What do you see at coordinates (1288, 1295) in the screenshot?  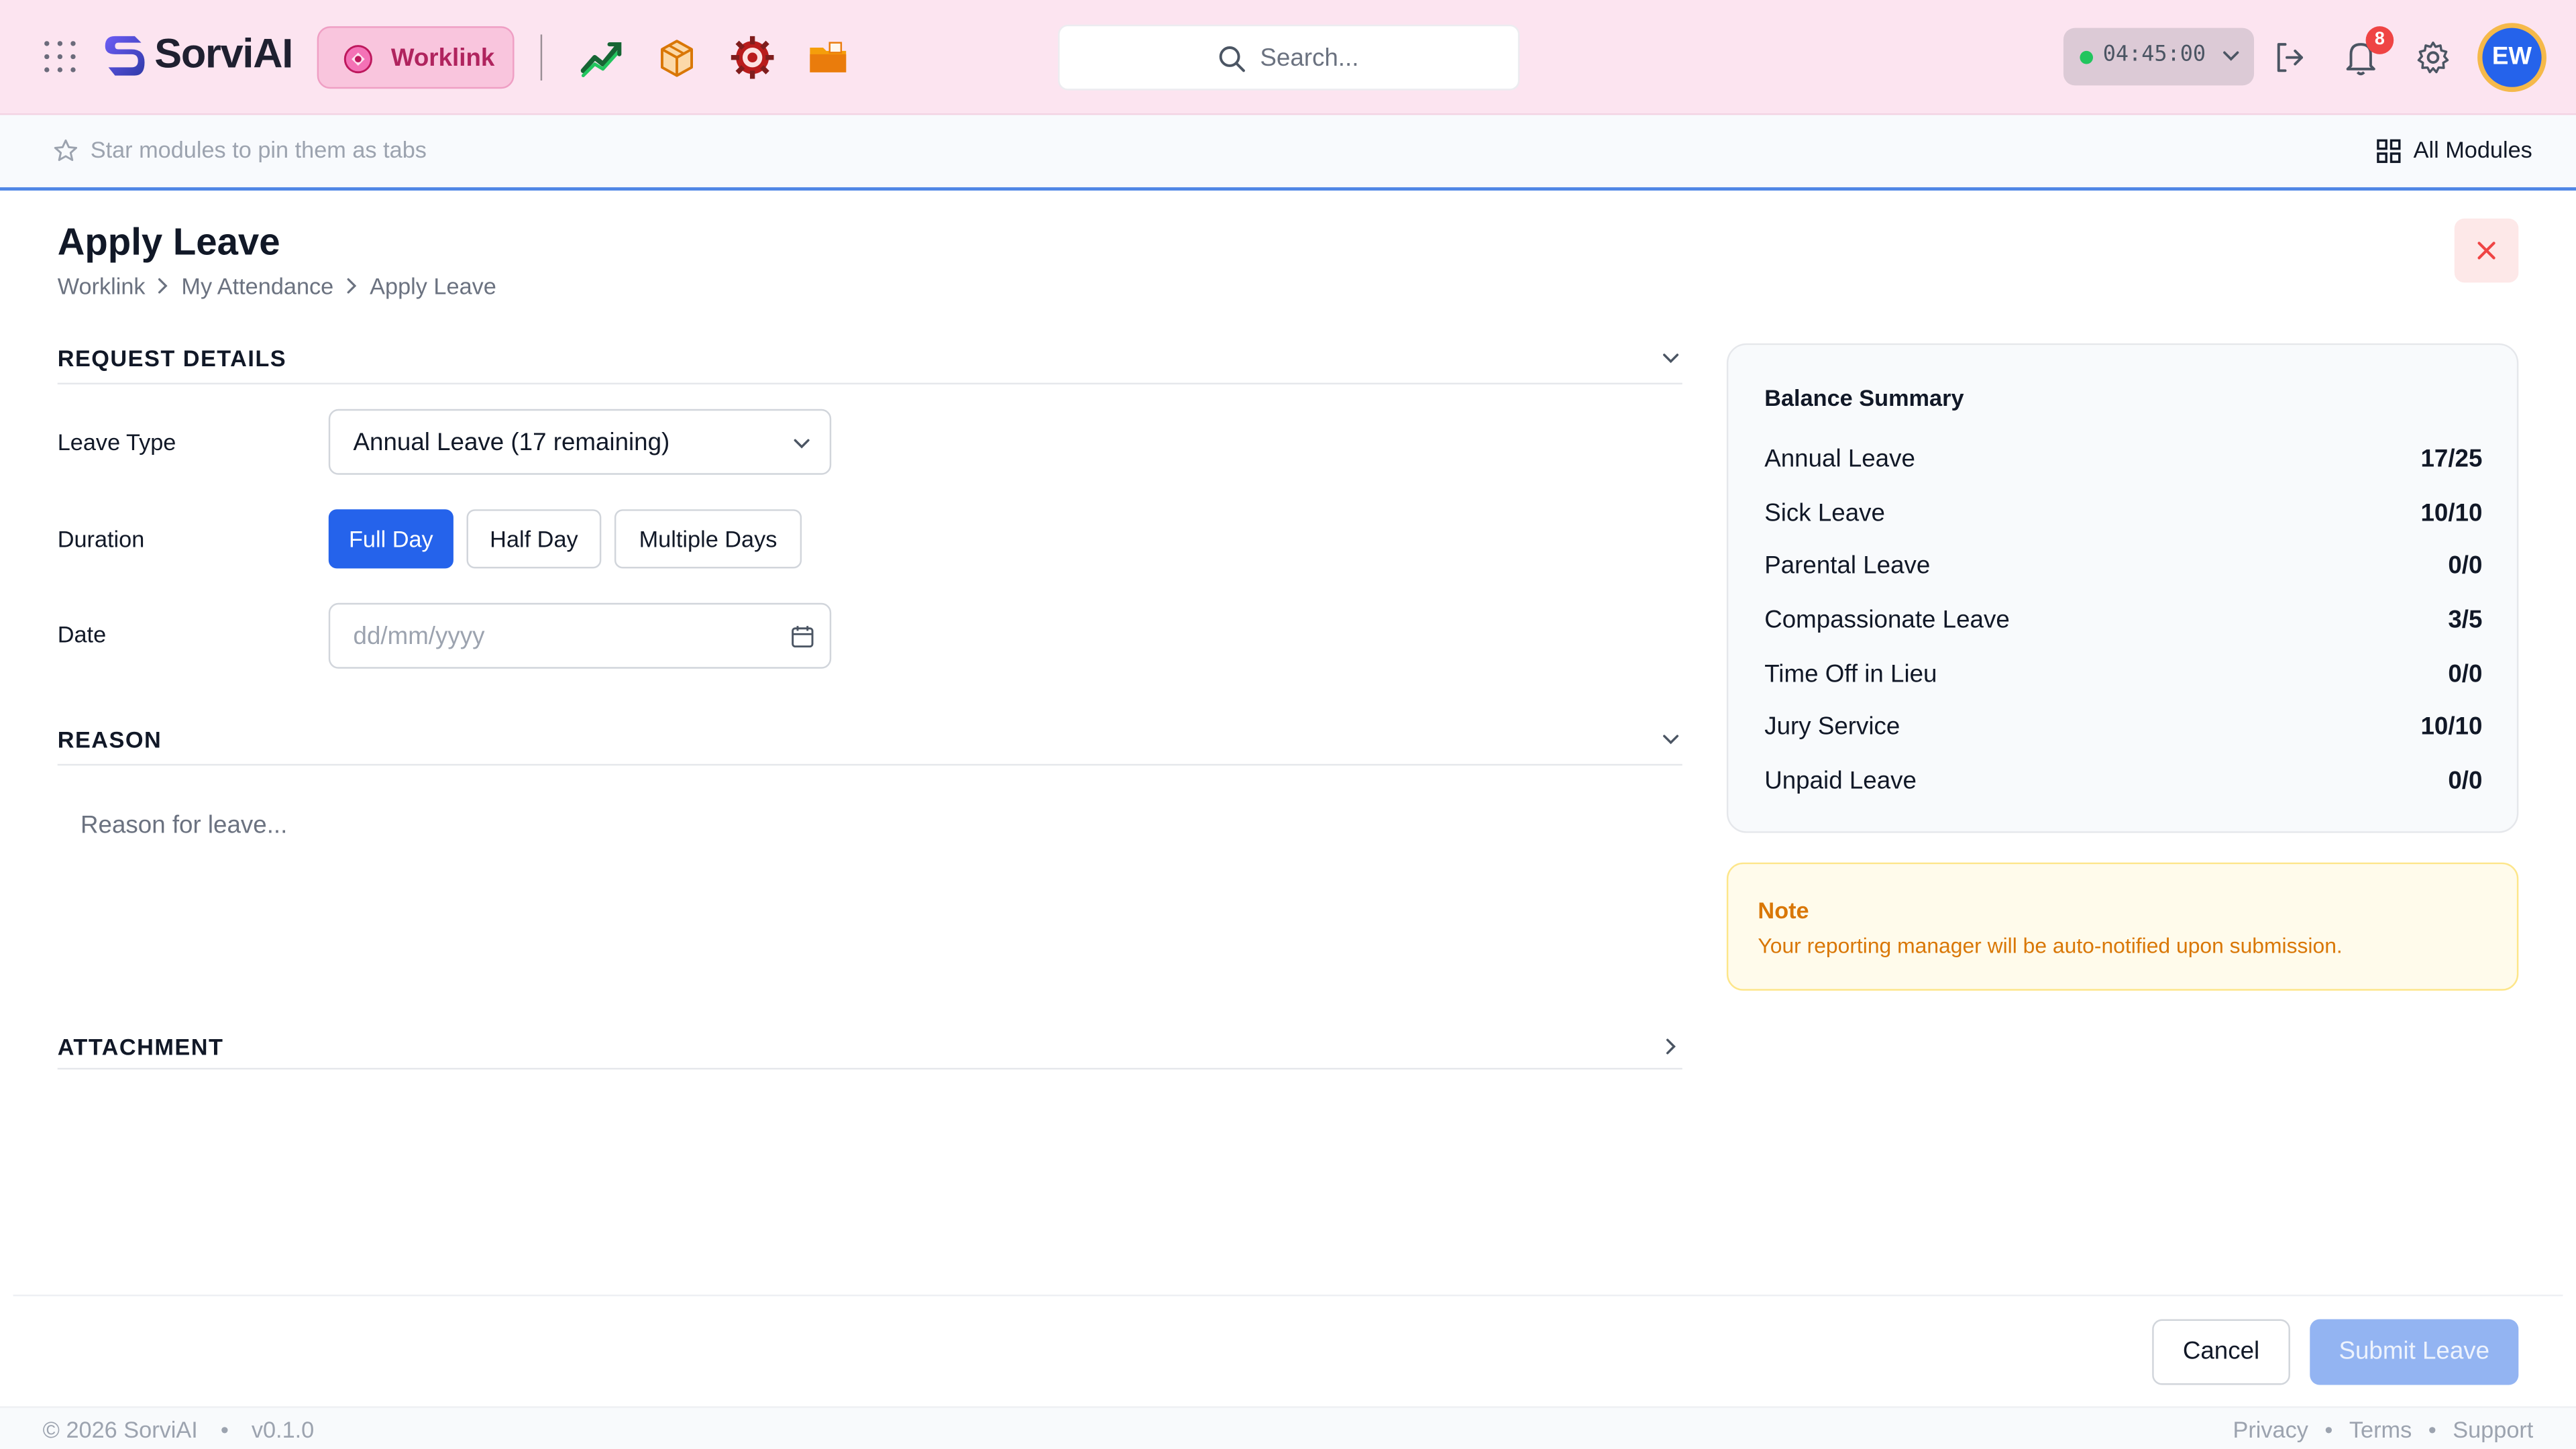 I see `actions-divider` at bounding box center [1288, 1295].